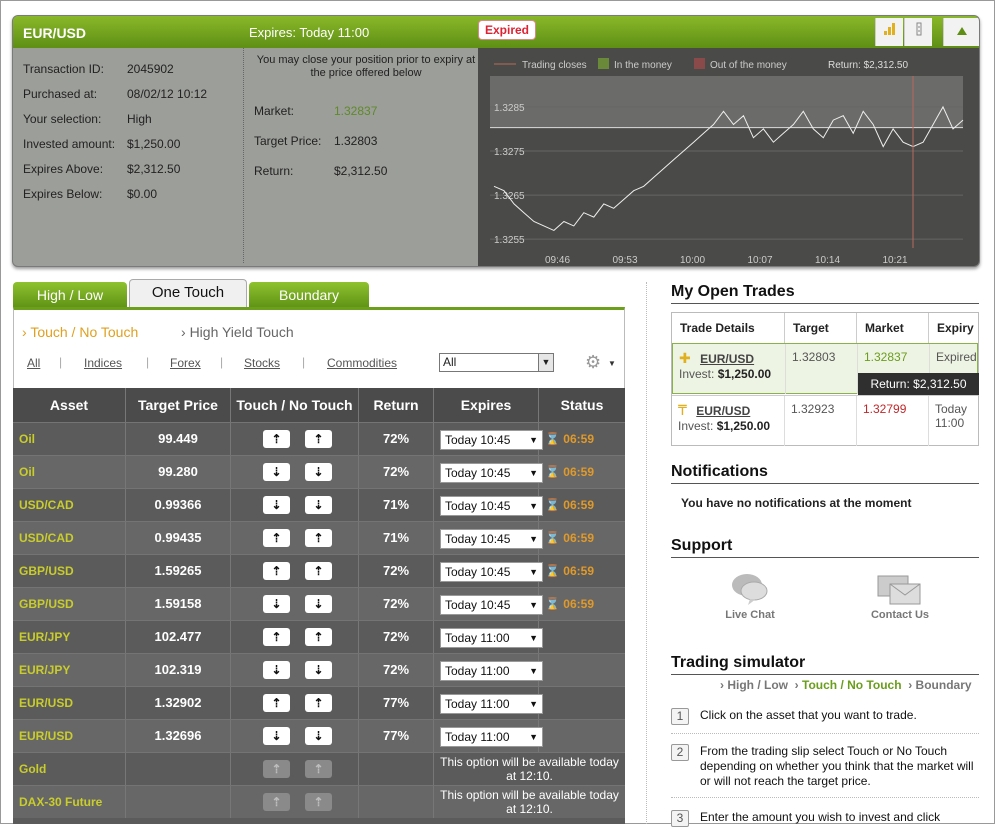  I want to click on table-row: USD/CAD 0.99435 ⇡ ⇡ 71% Today 10:45 ▼ ⌛ 06:59, so click(319, 537).